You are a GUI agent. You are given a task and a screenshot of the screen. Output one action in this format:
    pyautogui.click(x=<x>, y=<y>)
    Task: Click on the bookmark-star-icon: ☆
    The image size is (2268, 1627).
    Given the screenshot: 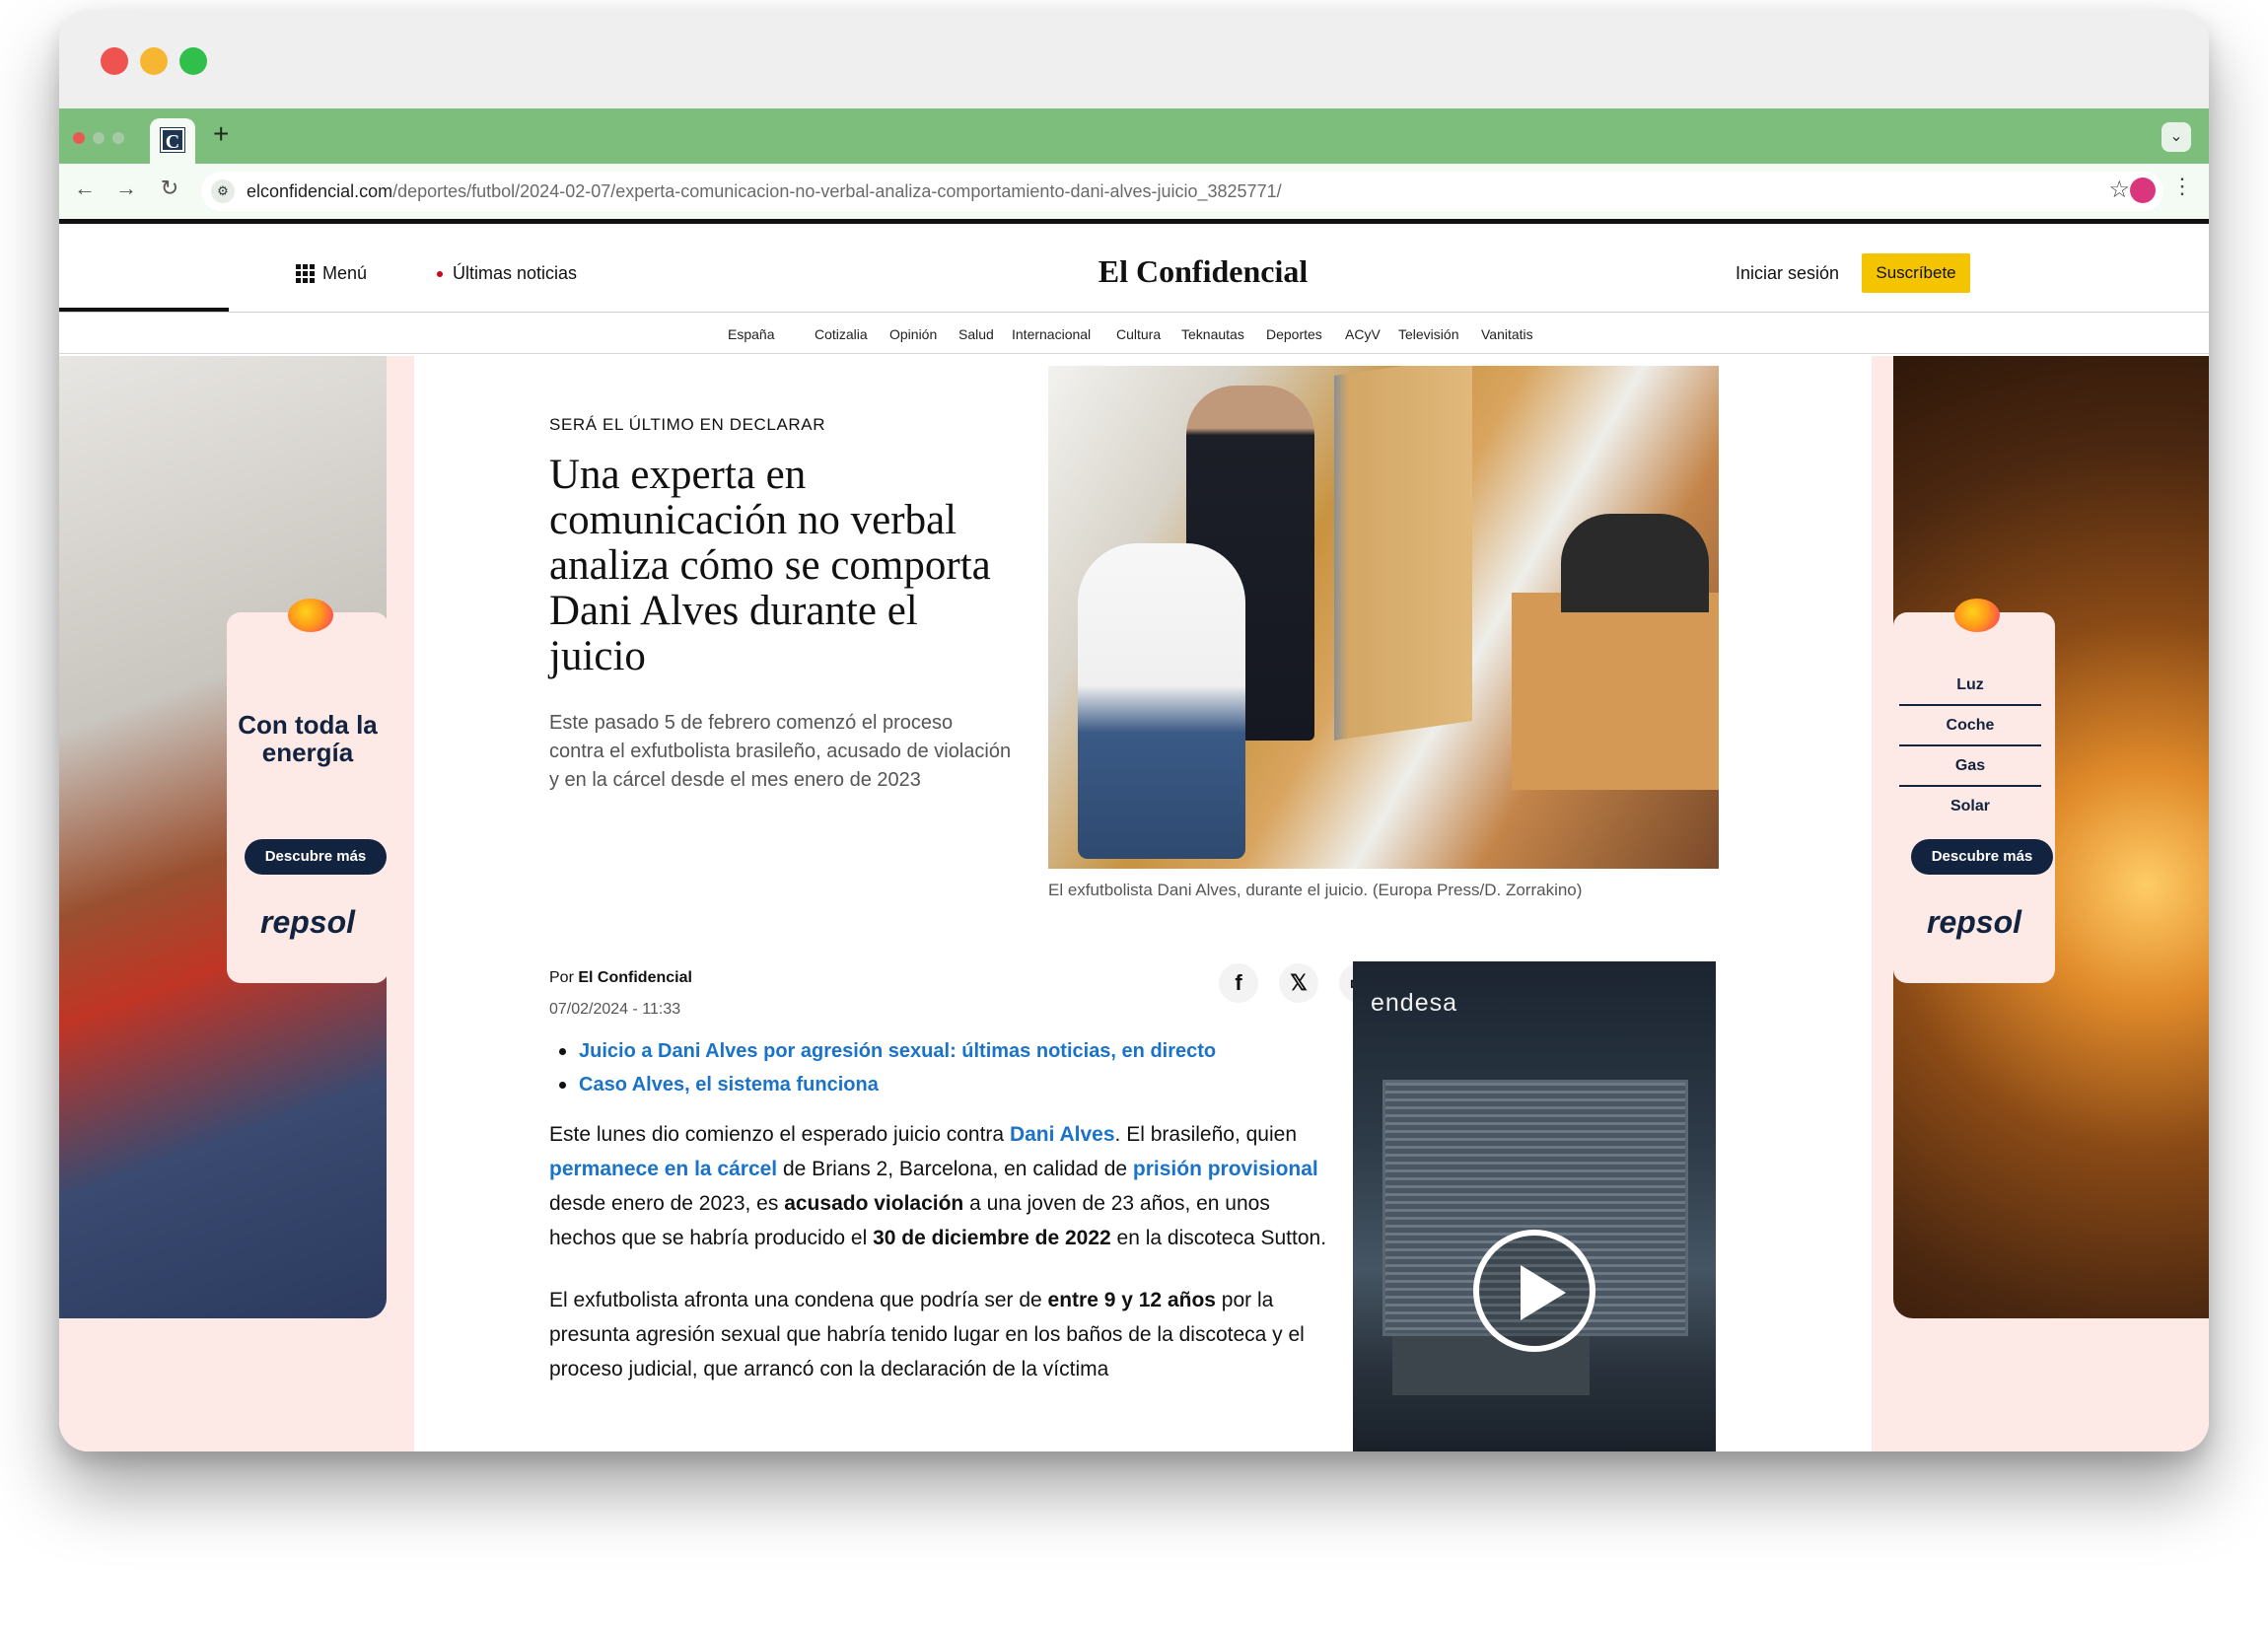 What is the action you would take?
    pyautogui.click(x=2119, y=190)
    